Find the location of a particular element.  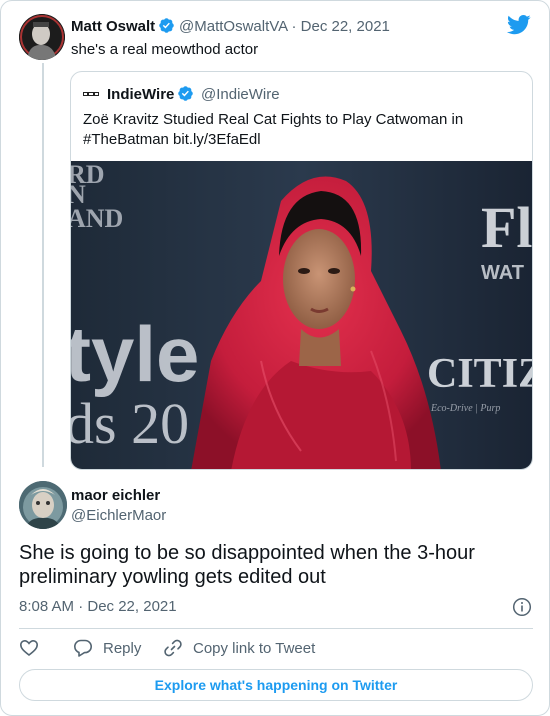

reply-author-name: maor eichler is located at coordinates (115, 495).